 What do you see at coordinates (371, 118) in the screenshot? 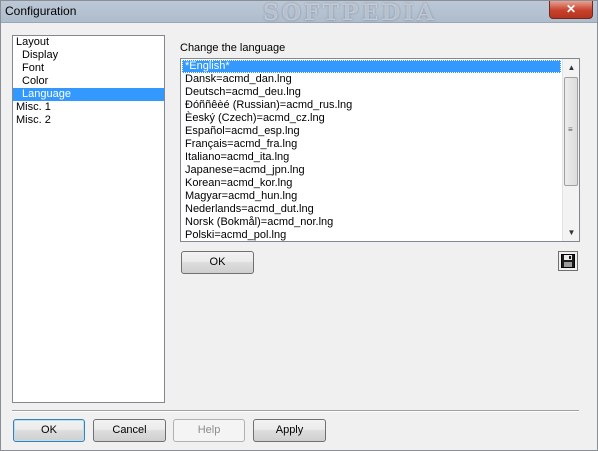
I see `language-list-item: Èeský (Czech)=acmd_cz.lng` at bounding box center [371, 118].